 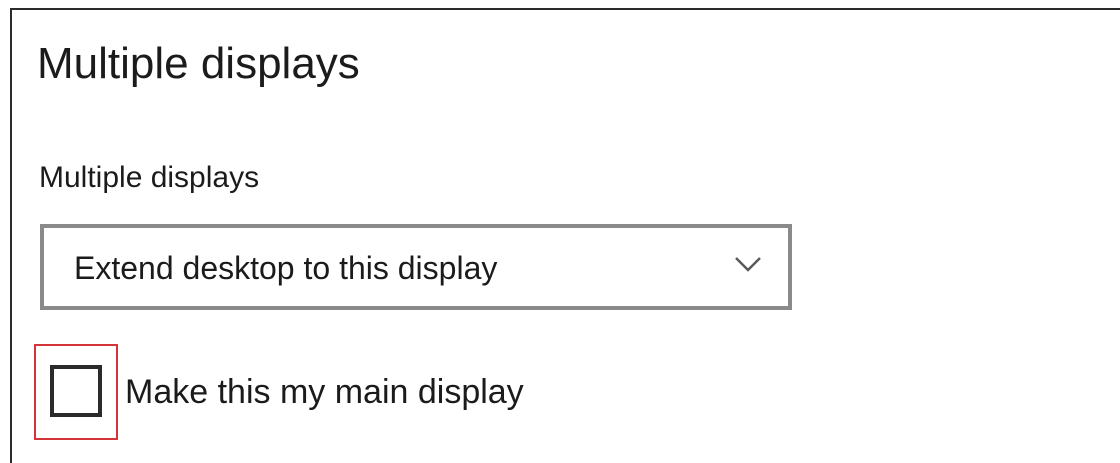 What do you see at coordinates (149, 177) in the screenshot?
I see `multiple-displays-label: Multiple displays` at bounding box center [149, 177].